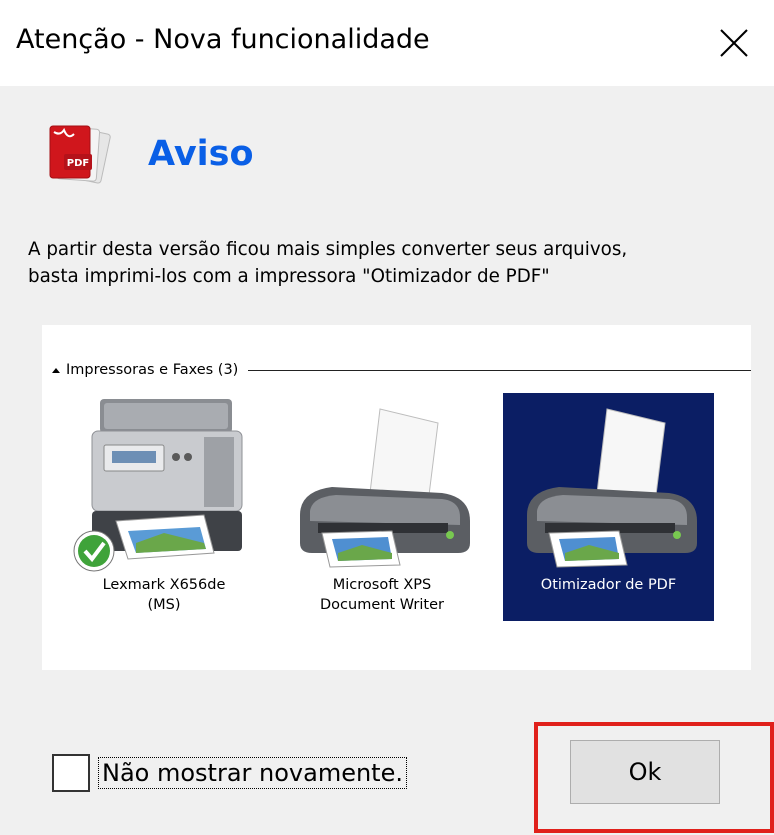 The image size is (774, 835). What do you see at coordinates (152, 370) in the screenshot?
I see `printers-group-label: Impressoras e Faxes (3)` at bounding box center [152, 370].